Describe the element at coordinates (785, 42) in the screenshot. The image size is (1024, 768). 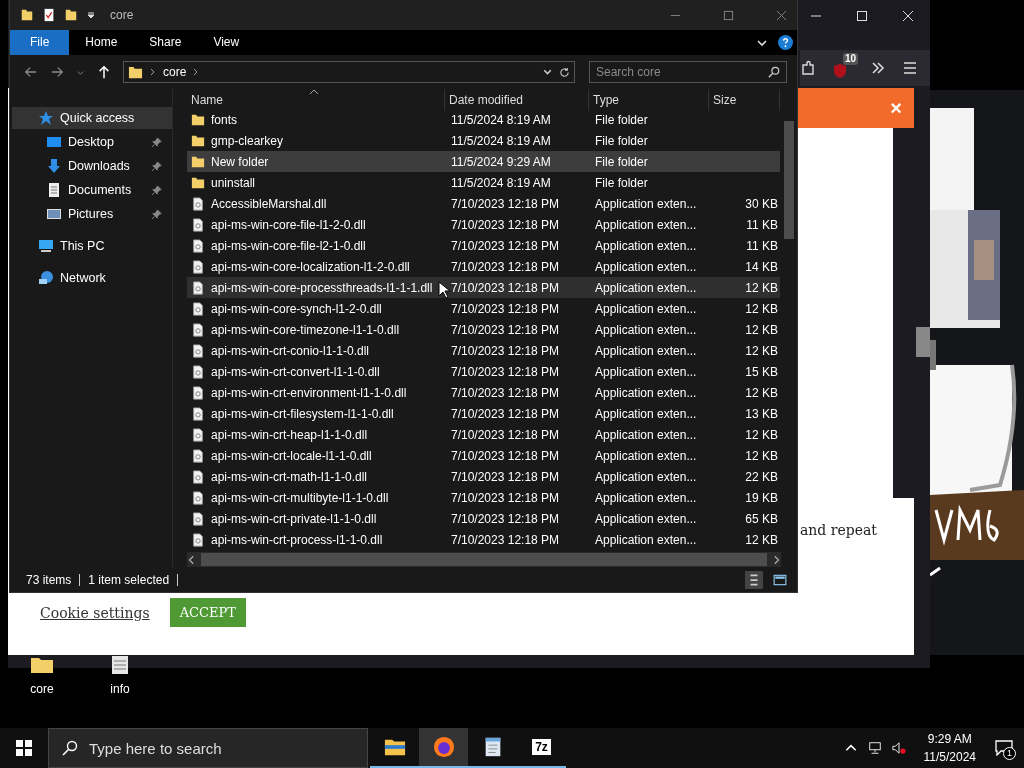
I see `help-icon` at that location.